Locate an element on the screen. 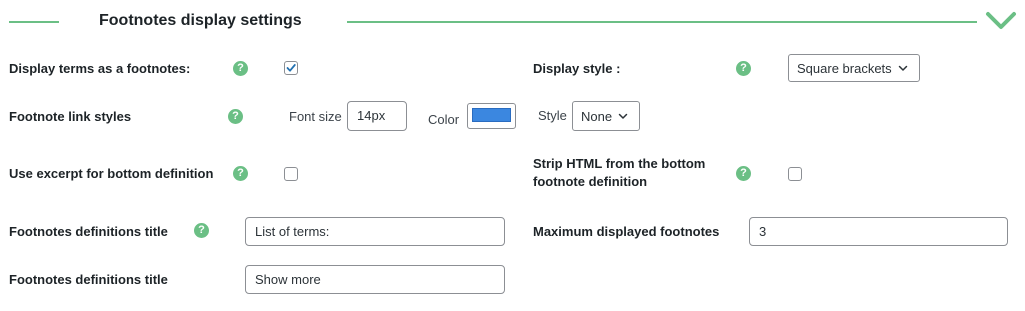  link-styles-label: Footnote link styles is located at coordinates (70, 116).